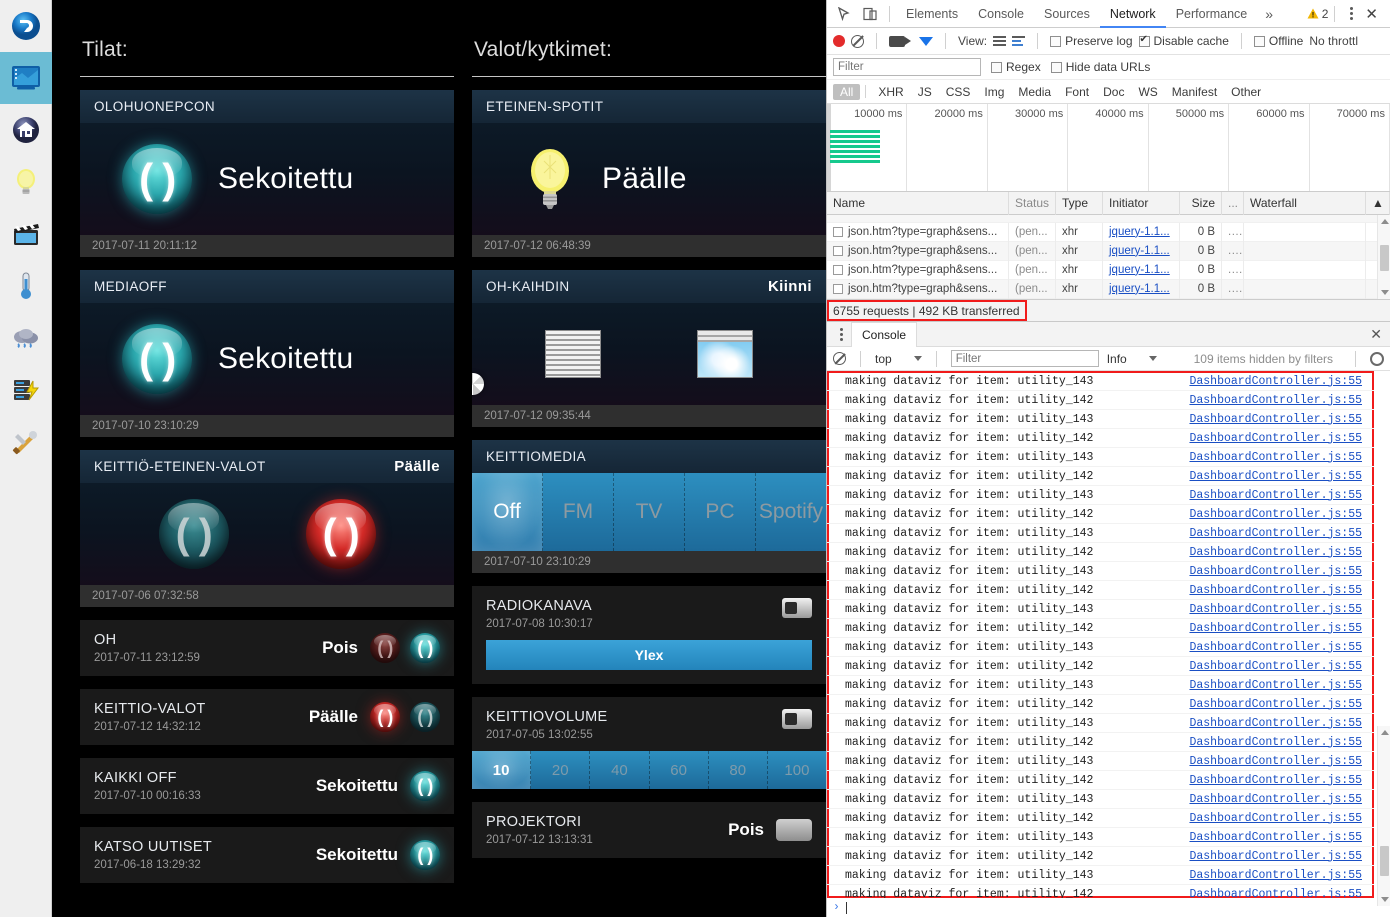 This screenshot has height=917, width=1390. I want to click on capture-screenshots-icon, so click(900, 41).